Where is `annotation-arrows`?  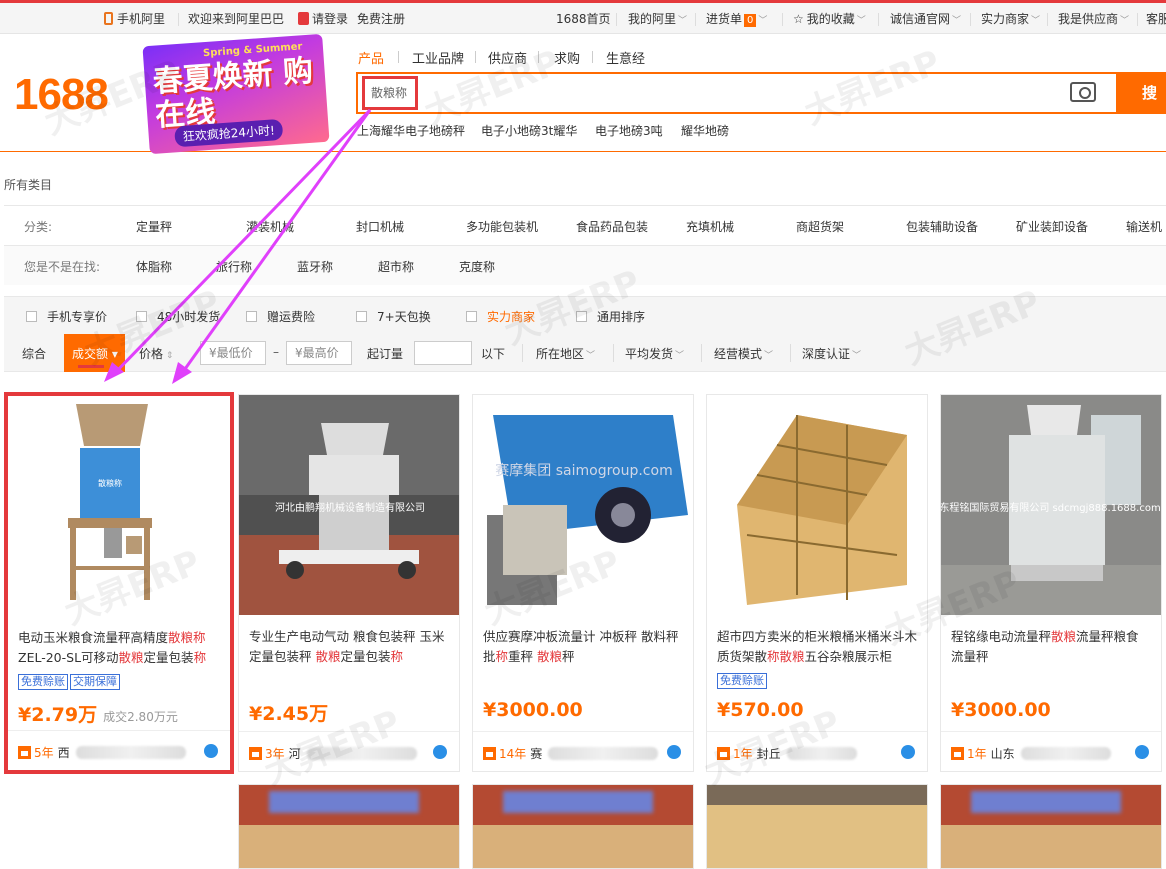
annotation-arrows is located at coordinates (238, 246).